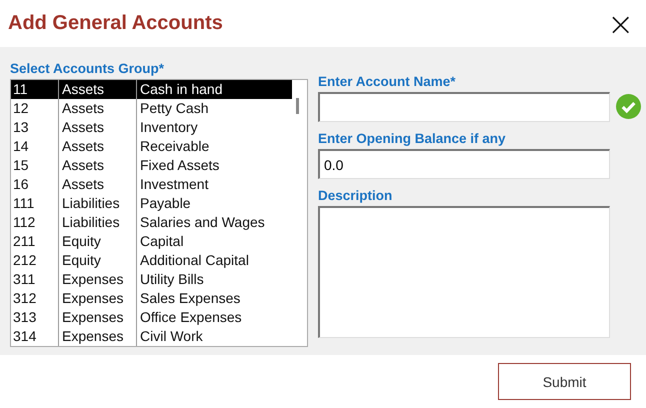  I want to click on list-row: 211 Equity Capital, so click(151, 241).